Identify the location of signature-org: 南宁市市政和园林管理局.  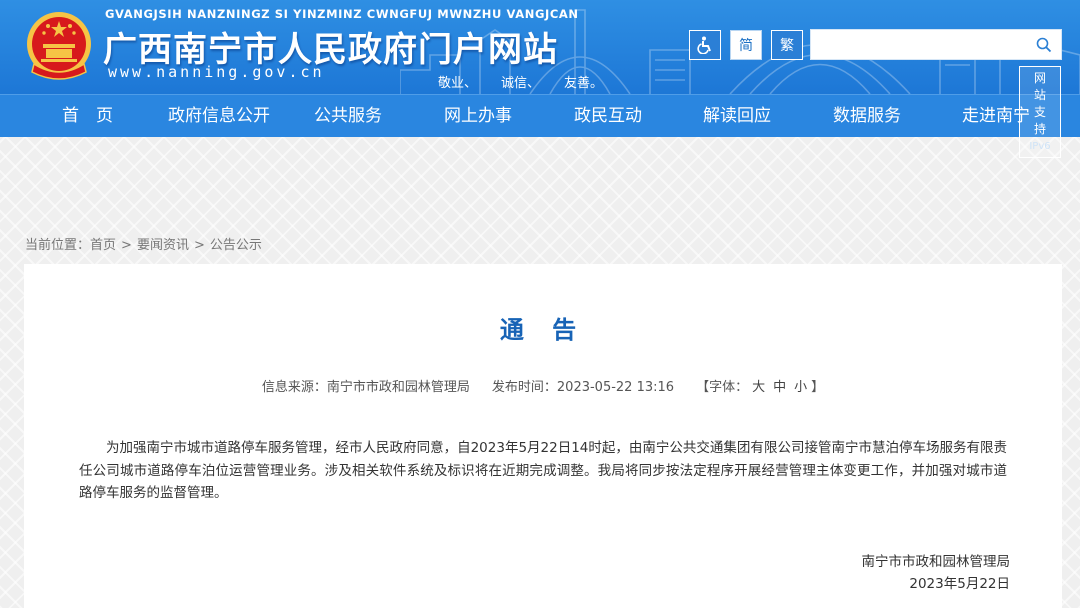
(936, 562).